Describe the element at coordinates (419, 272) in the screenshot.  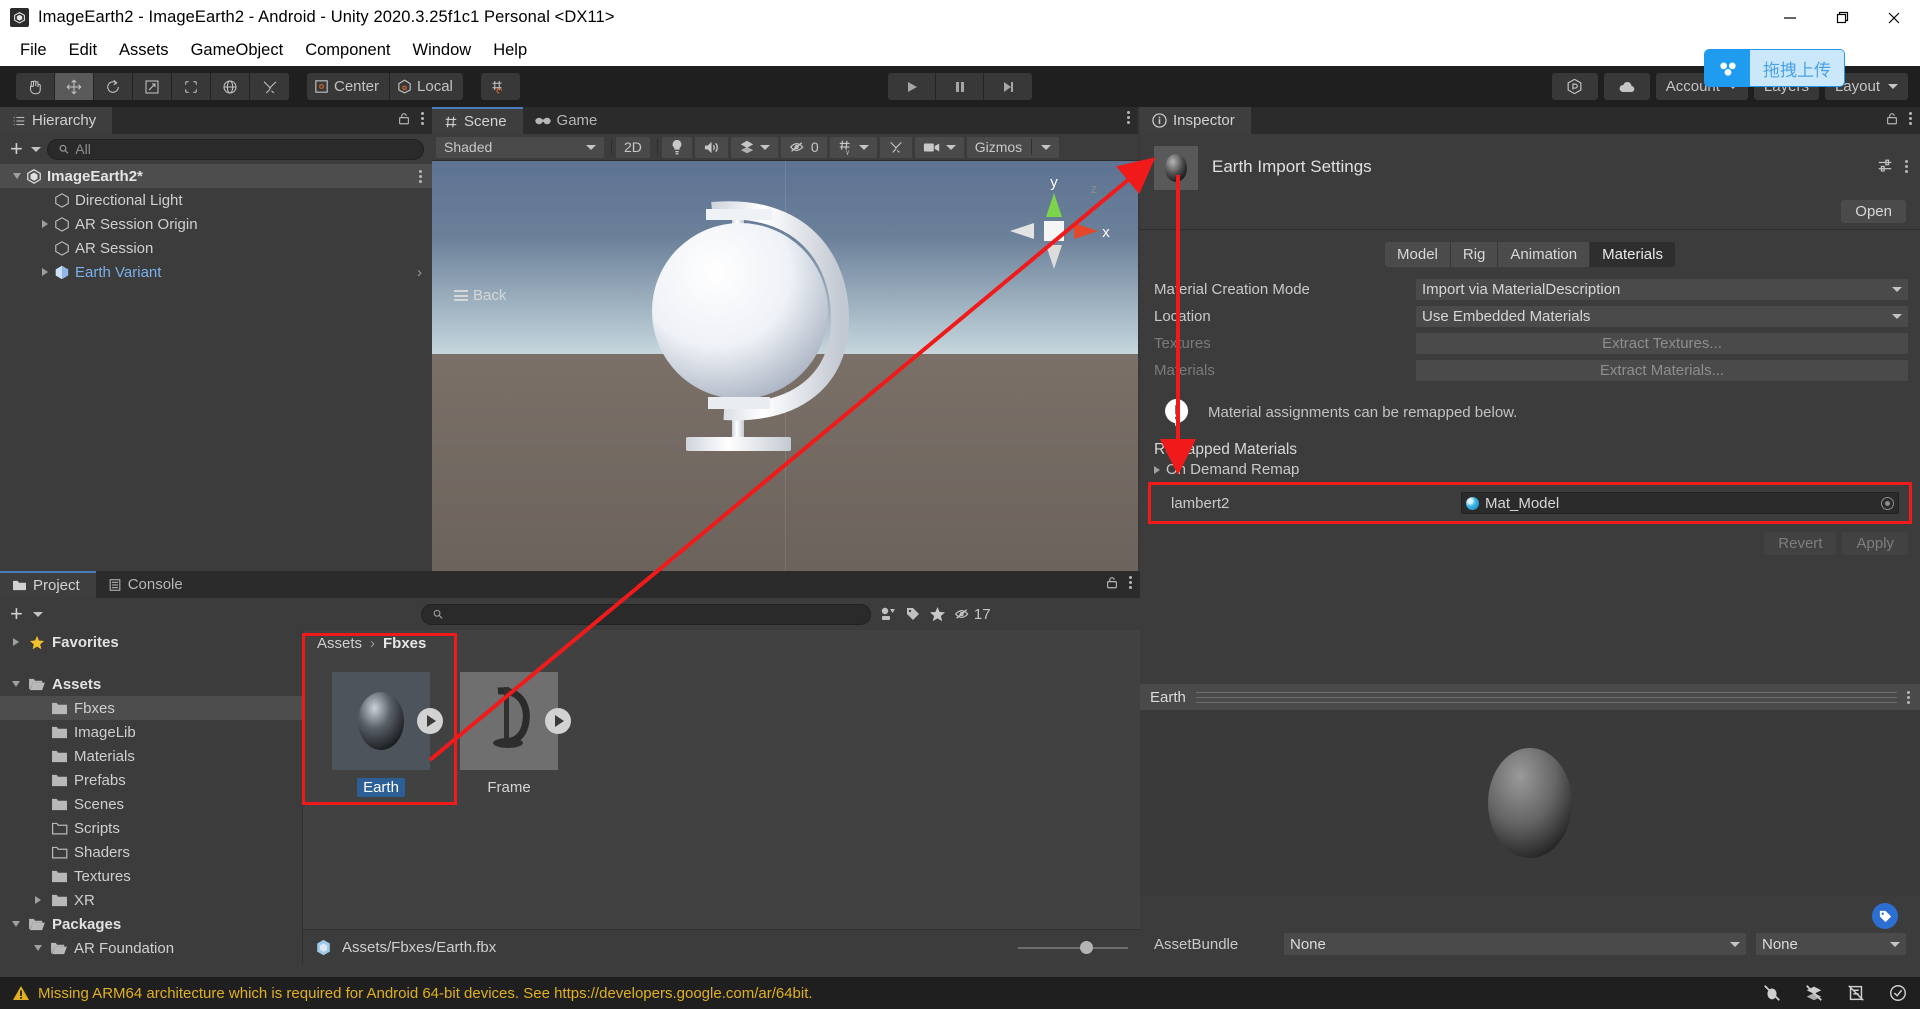
I see `open-prefab-chevron-icon: ›` at that location.